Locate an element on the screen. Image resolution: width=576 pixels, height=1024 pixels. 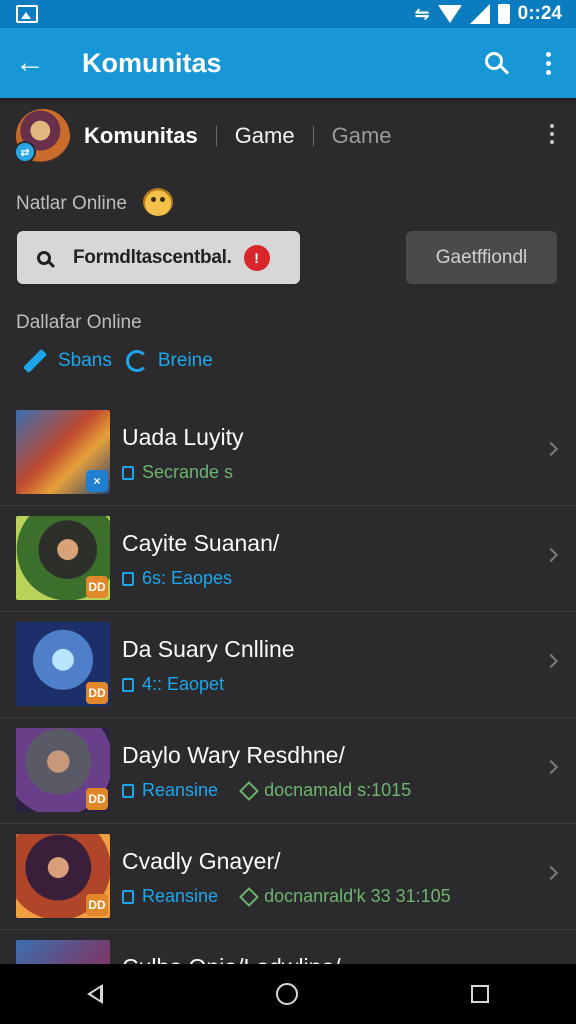
nav-recent-icon is located at coordinates (480, 994).